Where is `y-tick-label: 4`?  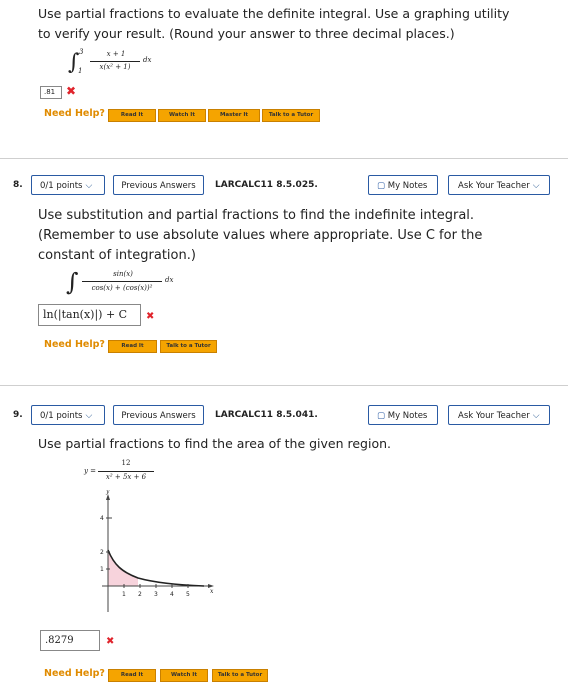
y-tick-label: 4 is located at coordinates (102, 518).